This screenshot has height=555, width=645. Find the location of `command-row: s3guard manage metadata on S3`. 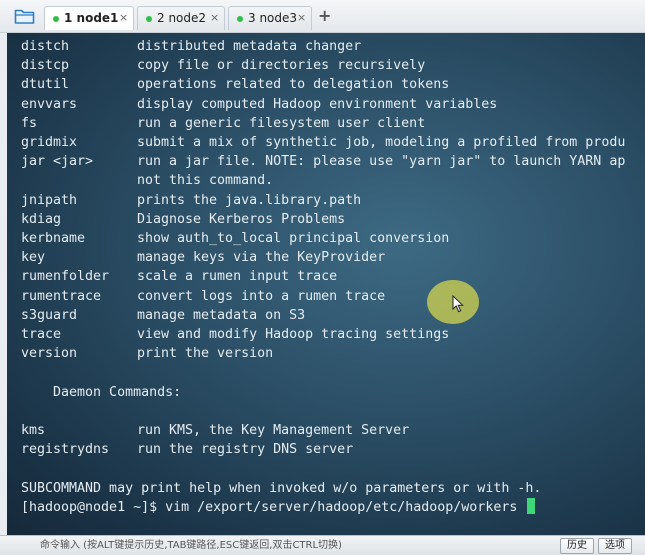

command-row: s3guard manage metadata on S3 is located at coordinates (163, 315).